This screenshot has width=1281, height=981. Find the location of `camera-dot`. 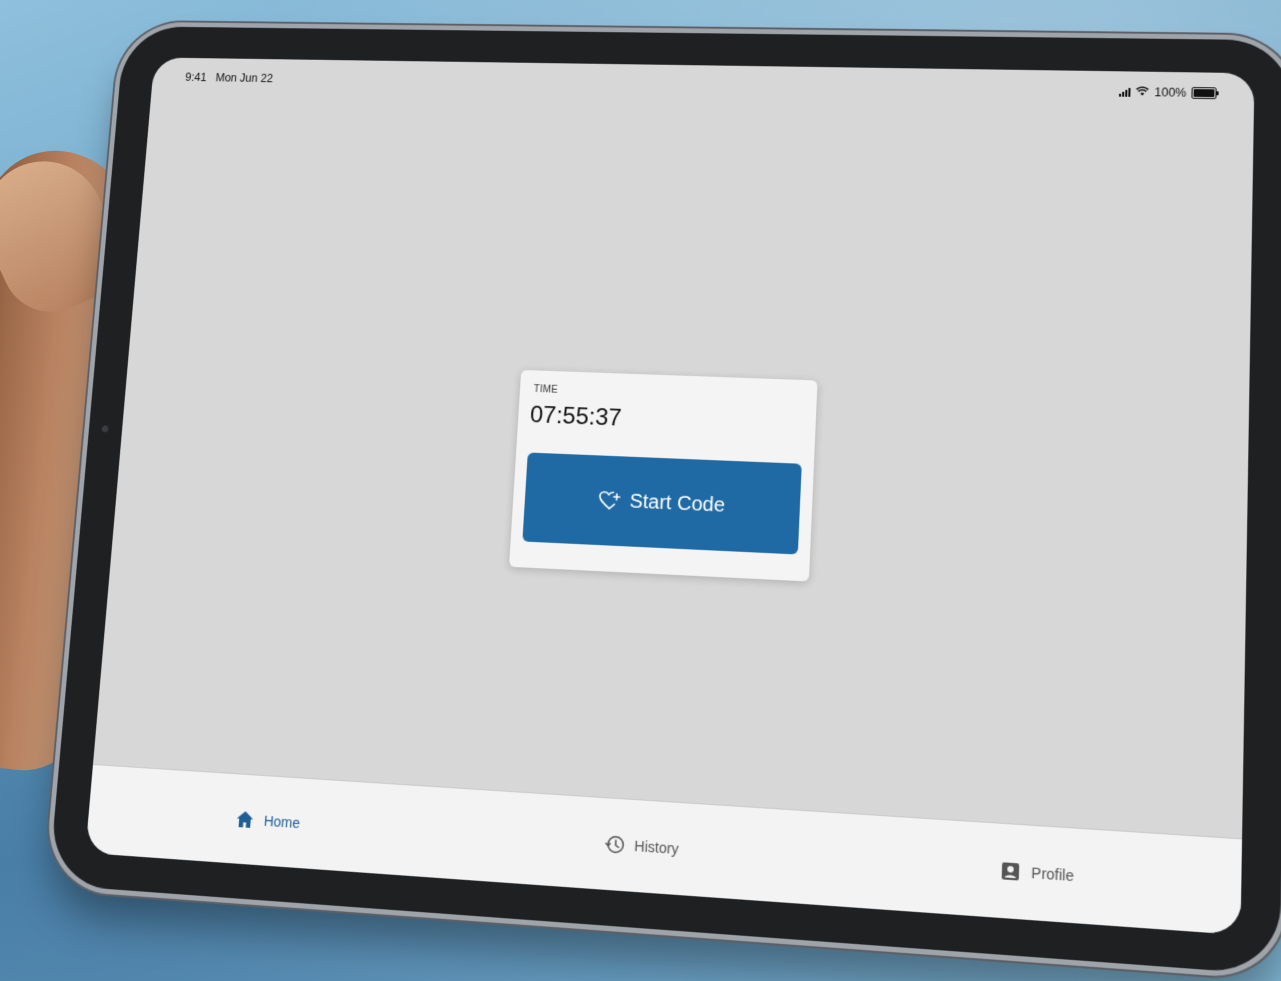

camera-dot is located at coordinates (105, 429).